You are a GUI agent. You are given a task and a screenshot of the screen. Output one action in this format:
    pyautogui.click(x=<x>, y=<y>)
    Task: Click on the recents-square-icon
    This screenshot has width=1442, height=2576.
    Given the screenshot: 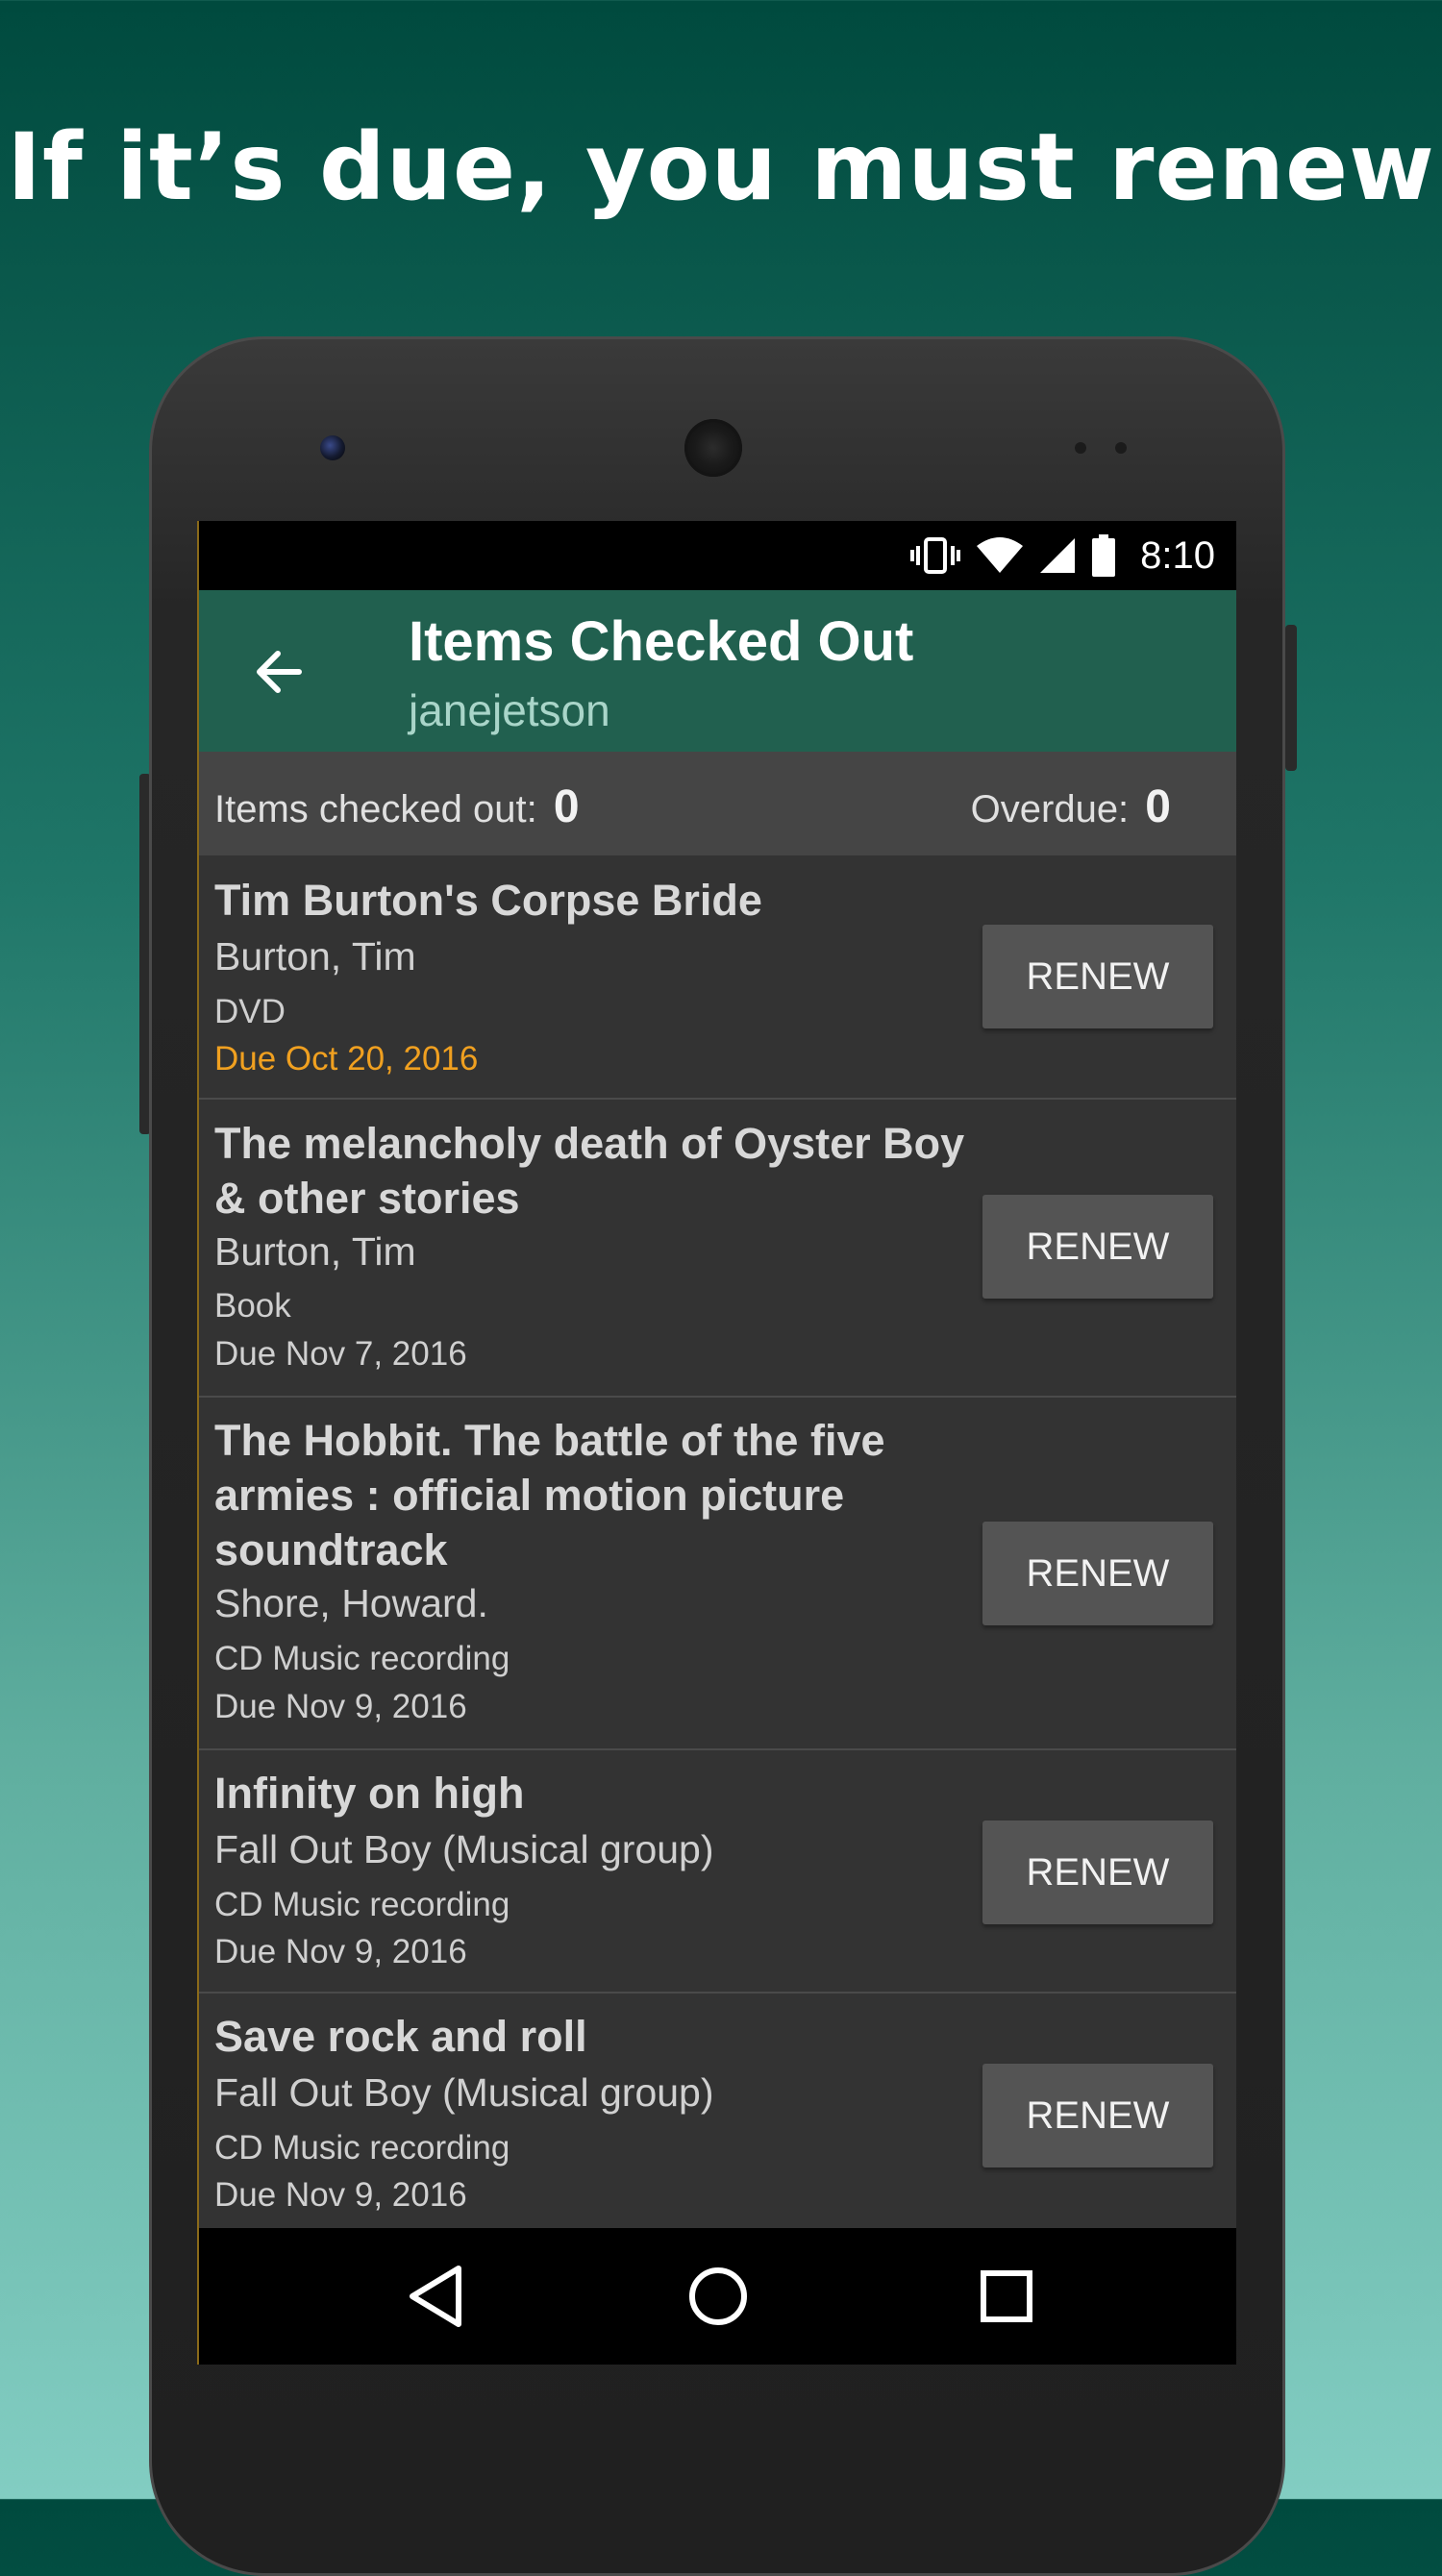 What is the action you would take?
    pyautogui.click(x=1006, y=2296)
    